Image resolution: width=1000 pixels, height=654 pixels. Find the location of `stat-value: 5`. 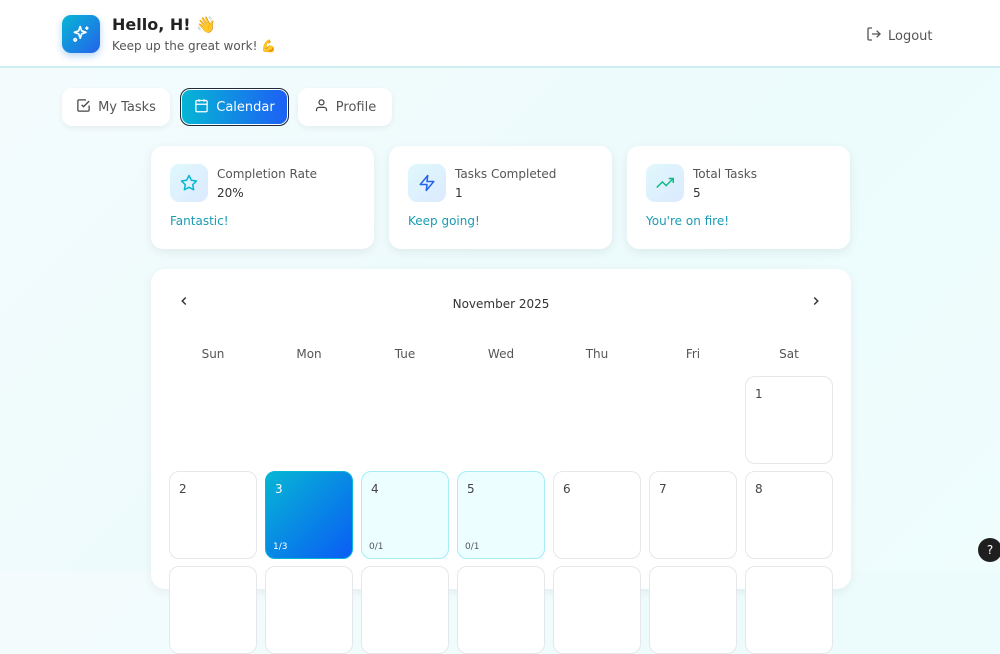

stat-value: 5 is located at coordinates (697, 193).